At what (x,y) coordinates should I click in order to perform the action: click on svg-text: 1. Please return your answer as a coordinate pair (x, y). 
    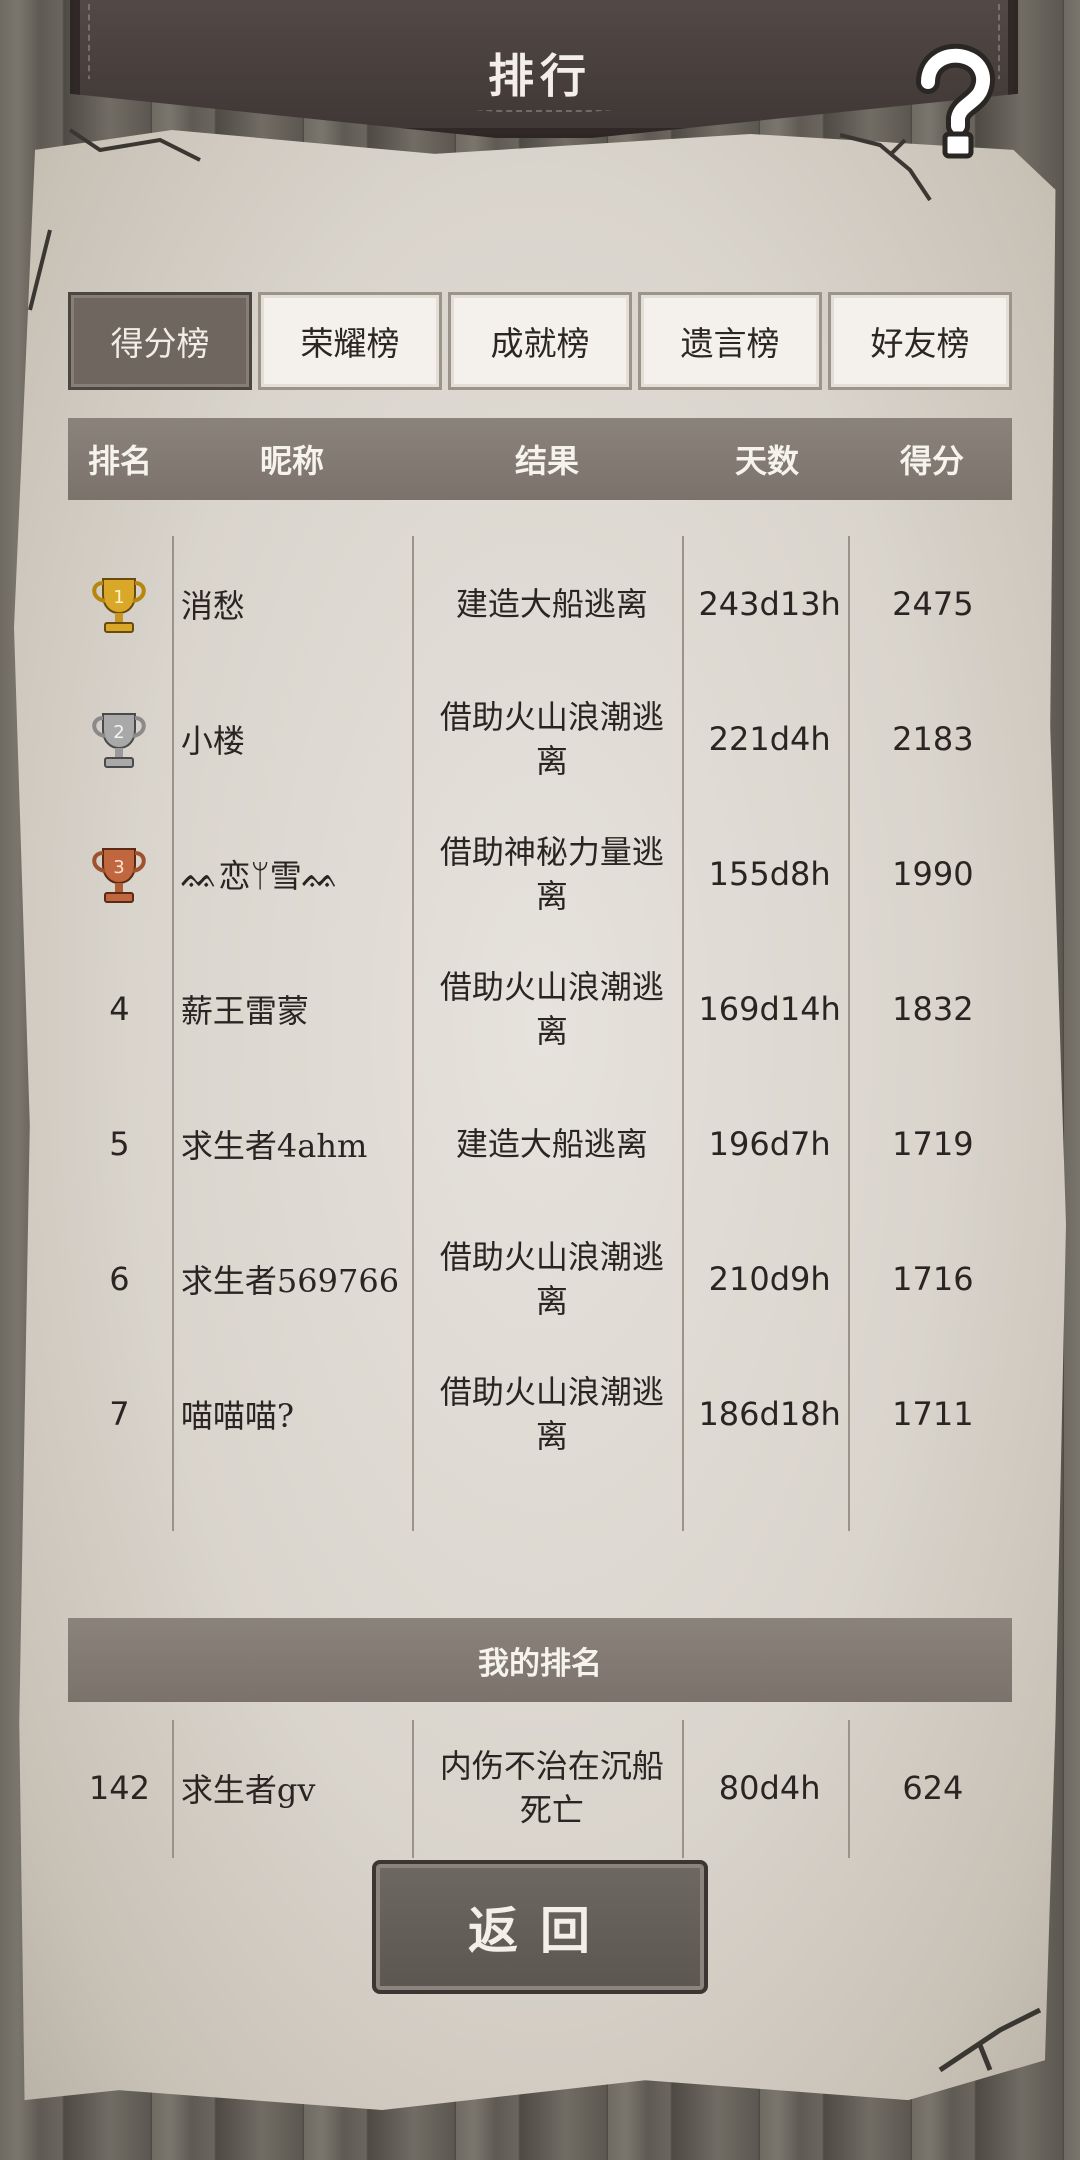
    Looking at the image, I should click on (119, 597).